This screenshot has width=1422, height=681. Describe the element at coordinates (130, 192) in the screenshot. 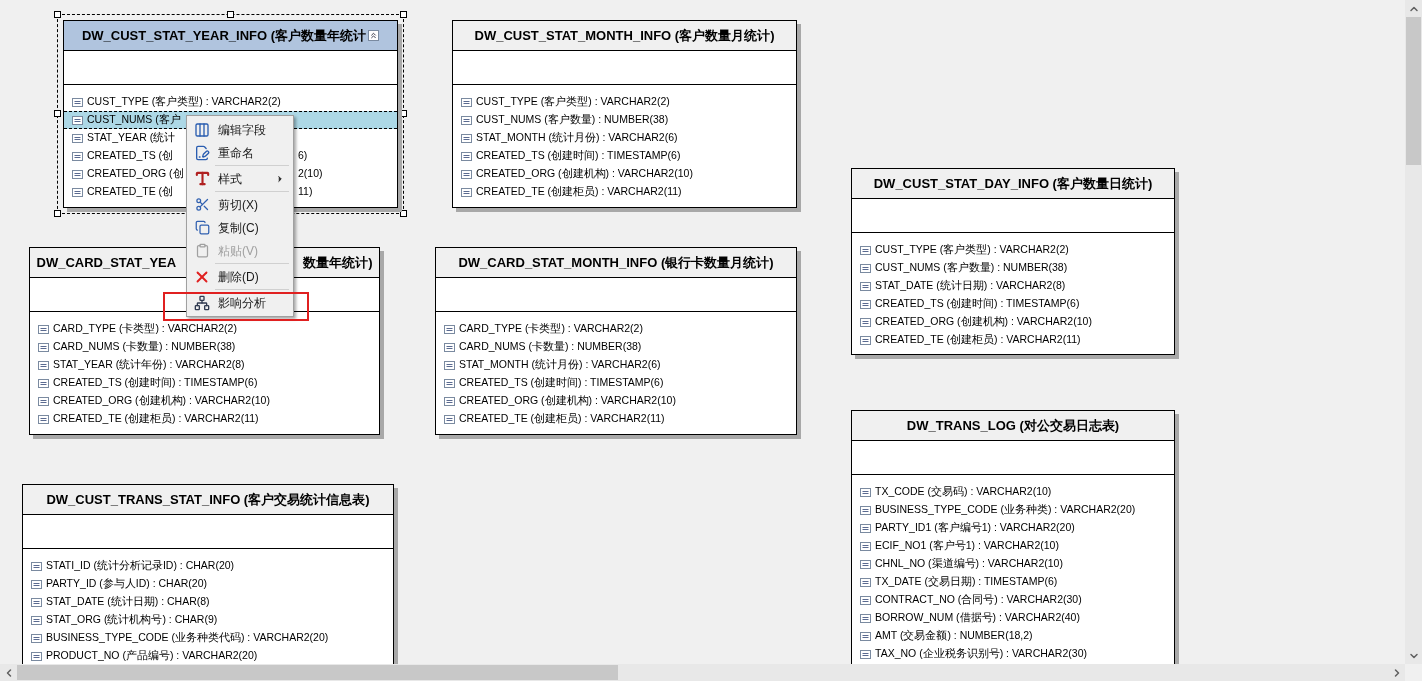

I see `field-text: CREATED_TE (创` at that location.